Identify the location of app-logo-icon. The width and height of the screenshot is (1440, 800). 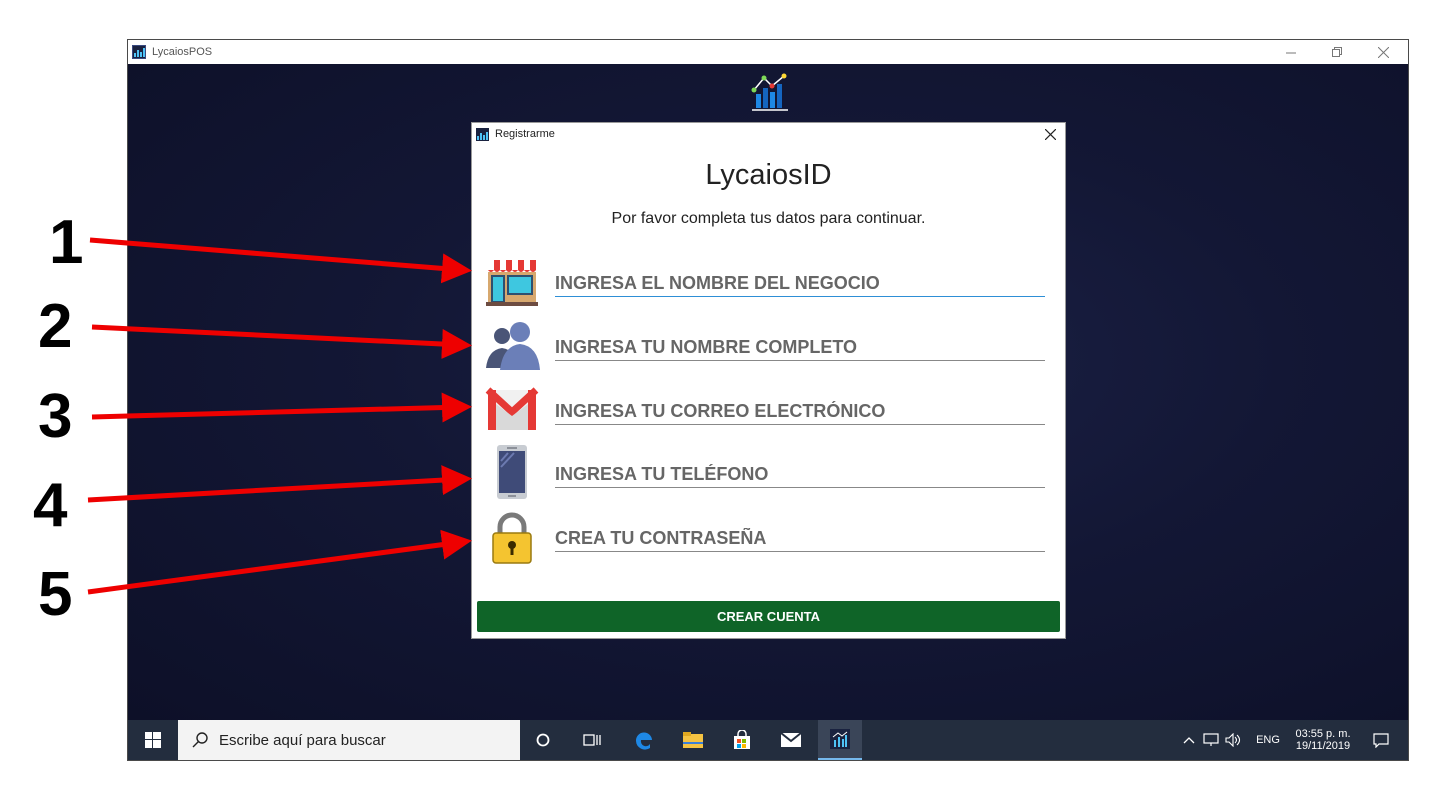
(139, 52).